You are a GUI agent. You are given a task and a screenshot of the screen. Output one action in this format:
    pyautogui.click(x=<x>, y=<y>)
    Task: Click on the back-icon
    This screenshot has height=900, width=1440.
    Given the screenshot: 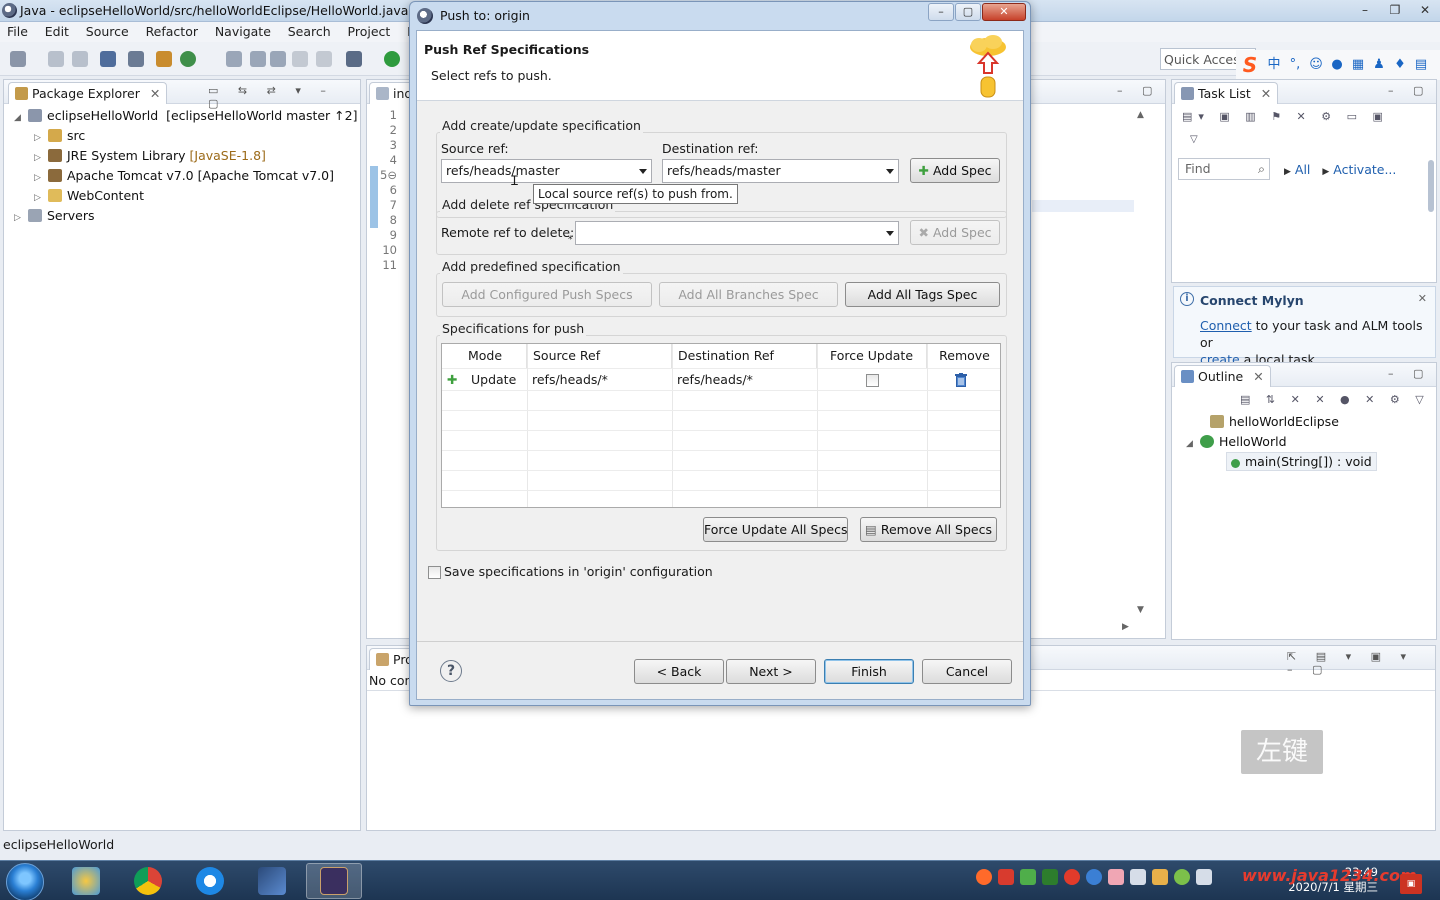 What is the action you would take?
    pyautogui.click(x=300, y=59)
    